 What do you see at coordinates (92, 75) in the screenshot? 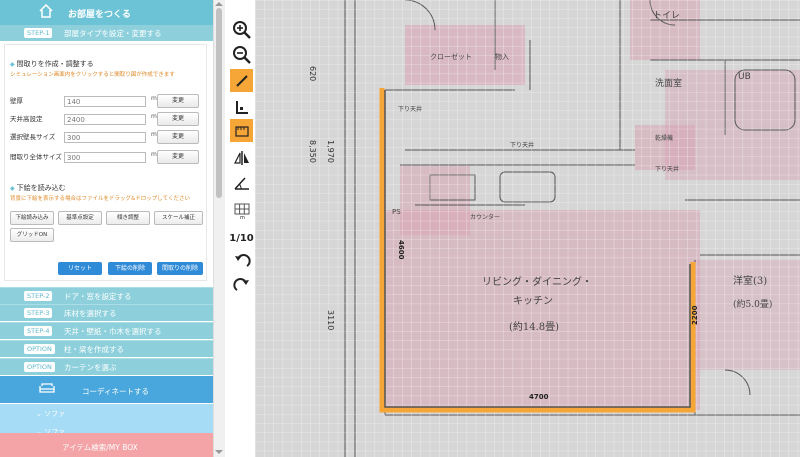
I see `madori-note: シミュレーション画面内をクリックすると間取り図が作成できます` at bounding box center [92, 75].